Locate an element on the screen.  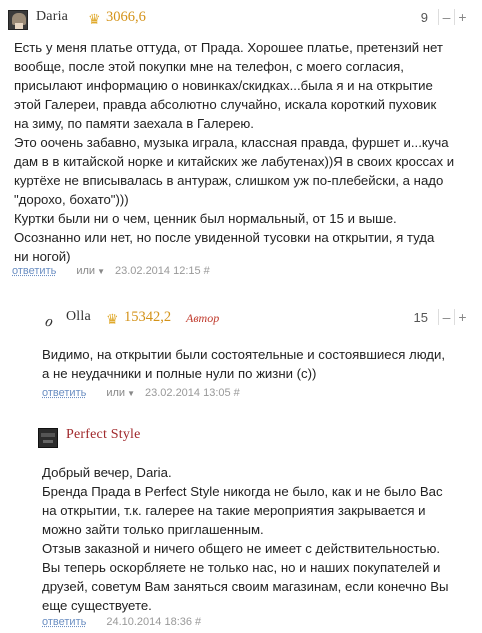
comment-footer: ответить 24.10.2014 18:36 # is located at coordinates (121, 622).